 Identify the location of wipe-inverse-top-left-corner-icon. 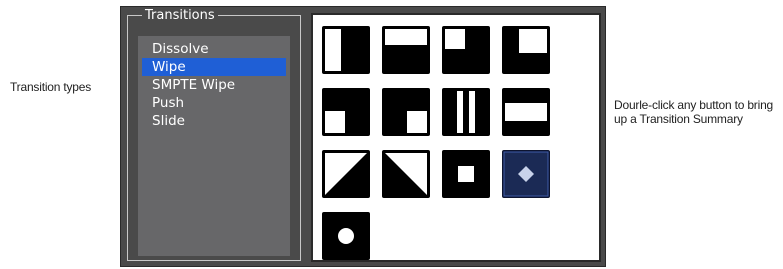
(346, 112).